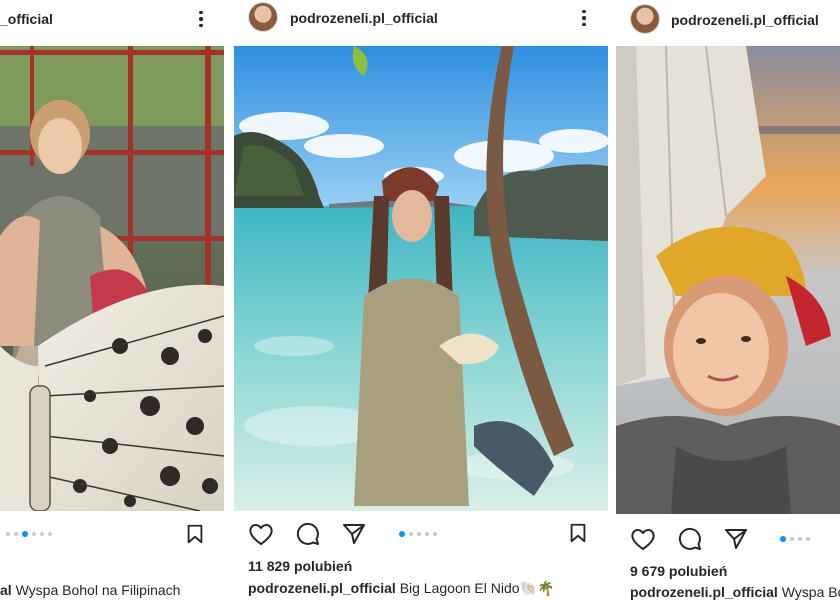  Describe the element at coordinates (300, 566) in the screenshot. I see `likes-count: 11 829 polubień` at that location.